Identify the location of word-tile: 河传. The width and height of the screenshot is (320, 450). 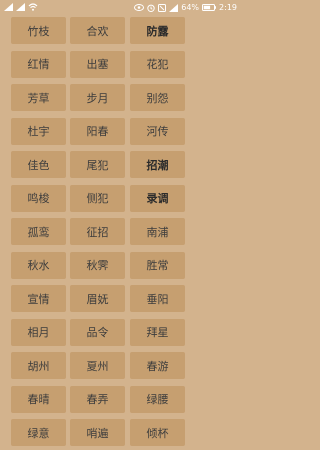
(157, 131).